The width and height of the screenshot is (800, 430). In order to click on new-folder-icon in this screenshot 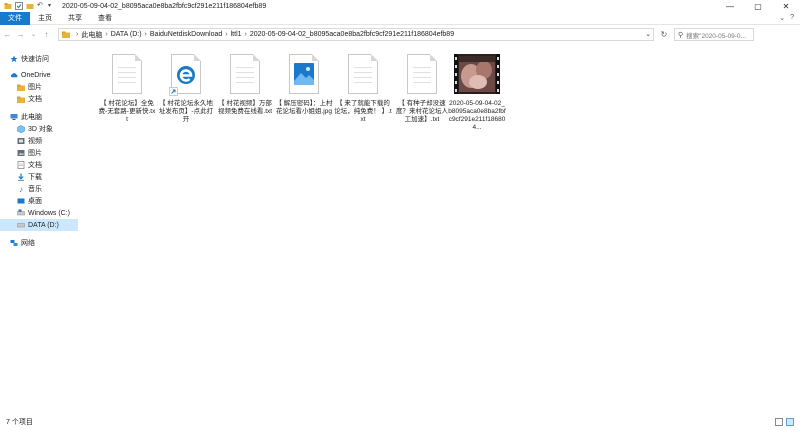, I will do `click(30, 6)`.